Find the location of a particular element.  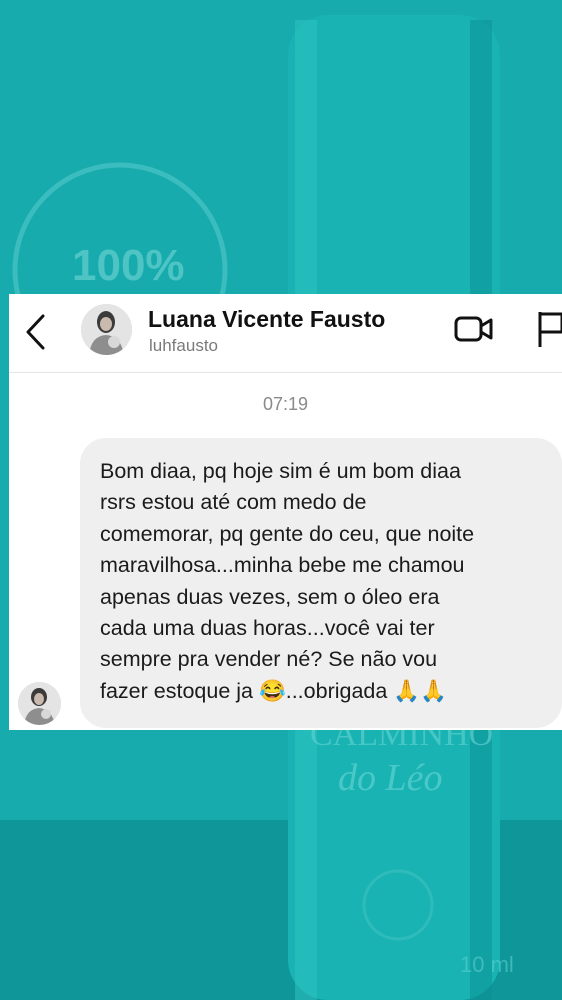

message-timestamp: 07:19 is located at coordinates (285, 404).